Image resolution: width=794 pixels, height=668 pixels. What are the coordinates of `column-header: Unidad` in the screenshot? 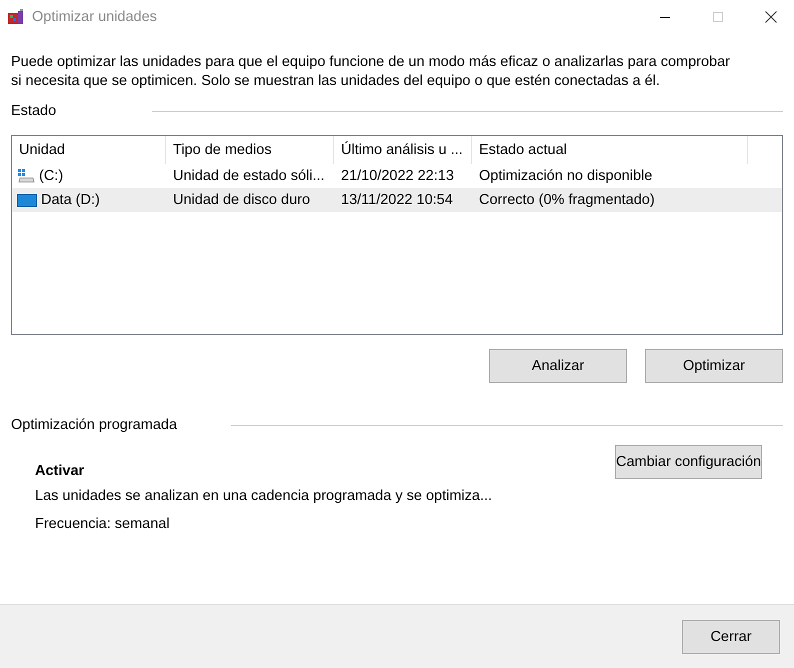 It's located at (89, 150).